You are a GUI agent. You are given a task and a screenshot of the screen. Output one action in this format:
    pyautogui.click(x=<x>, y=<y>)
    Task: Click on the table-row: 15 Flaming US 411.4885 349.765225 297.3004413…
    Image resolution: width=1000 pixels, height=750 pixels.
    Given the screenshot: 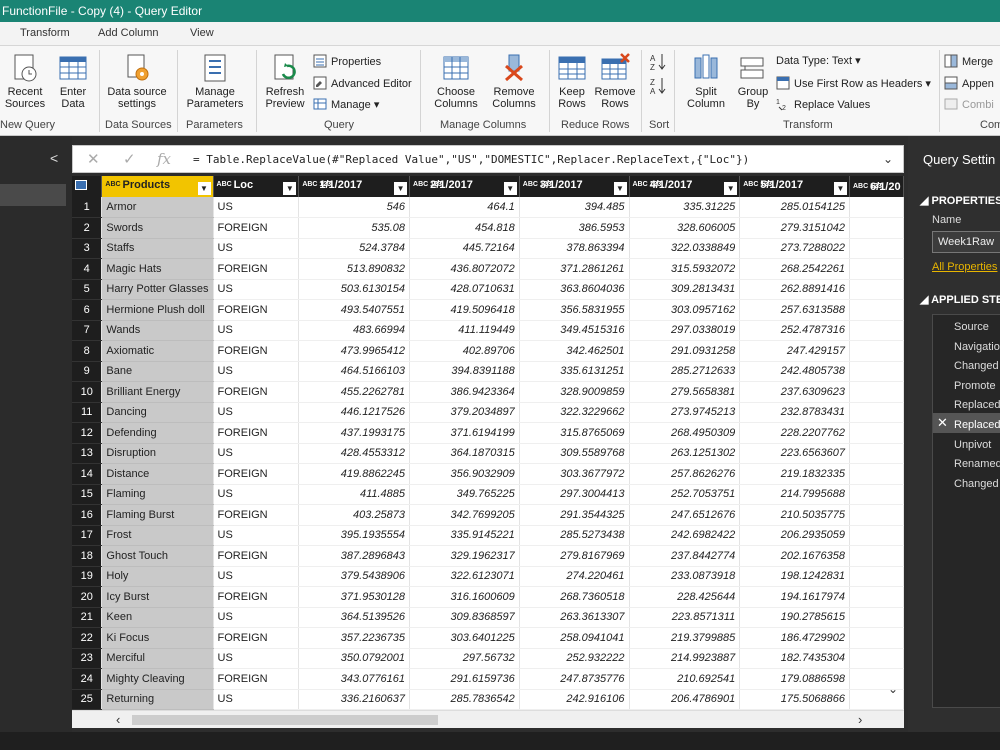 What is the action you would take?
    pyautogui.click(x=488, y=494)
    